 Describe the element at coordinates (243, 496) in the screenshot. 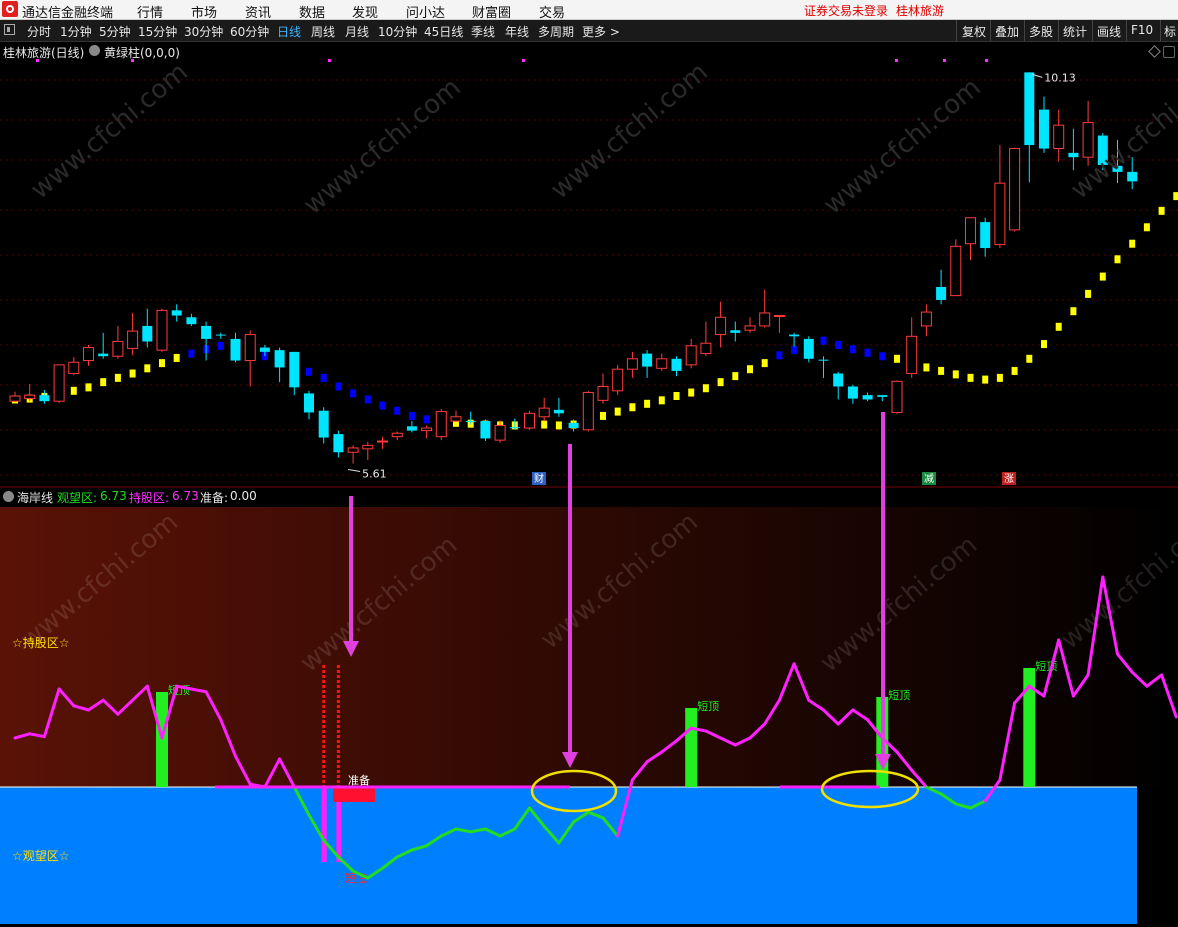

I see `ready-value: 0.00` at that location.